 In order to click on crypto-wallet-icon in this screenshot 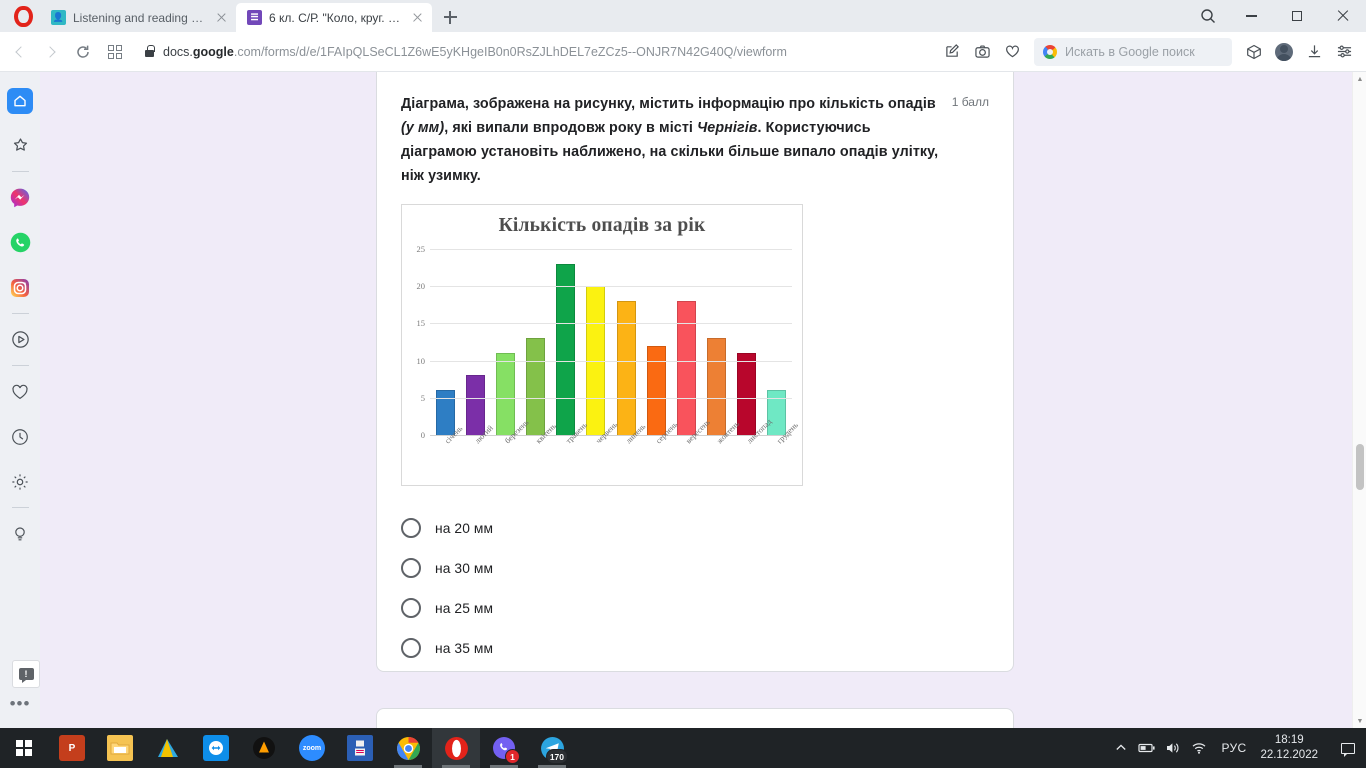, I will do `click(1254, 52)`.